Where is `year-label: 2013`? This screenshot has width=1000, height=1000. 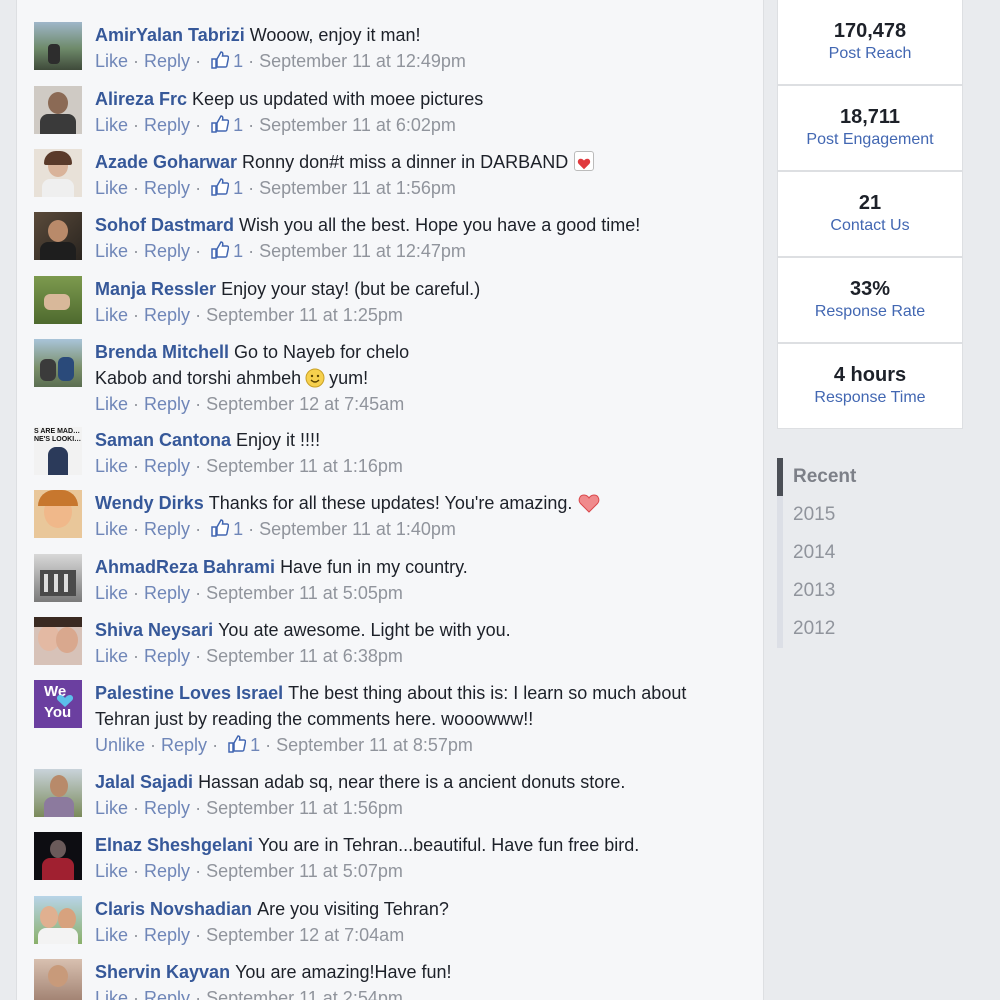
year-label: 2013 is located at coordinates (814, 591).